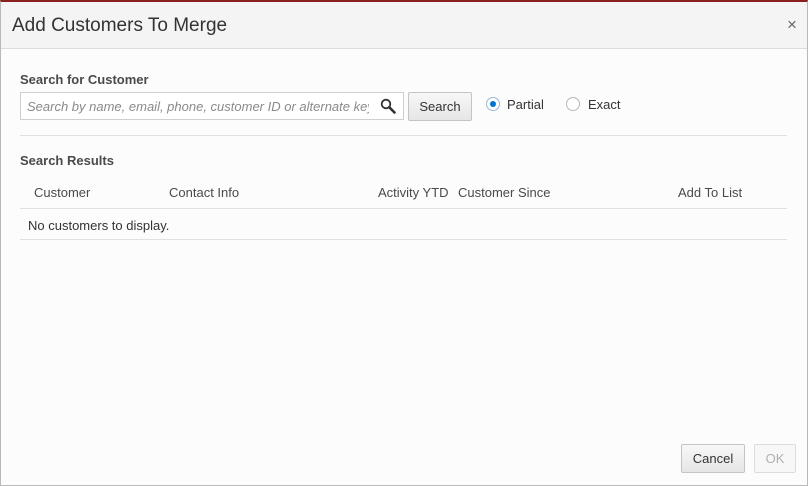  Describe the element at coordinates (775, 458) in the screenshot. I see `ok-button: OK` at that location.